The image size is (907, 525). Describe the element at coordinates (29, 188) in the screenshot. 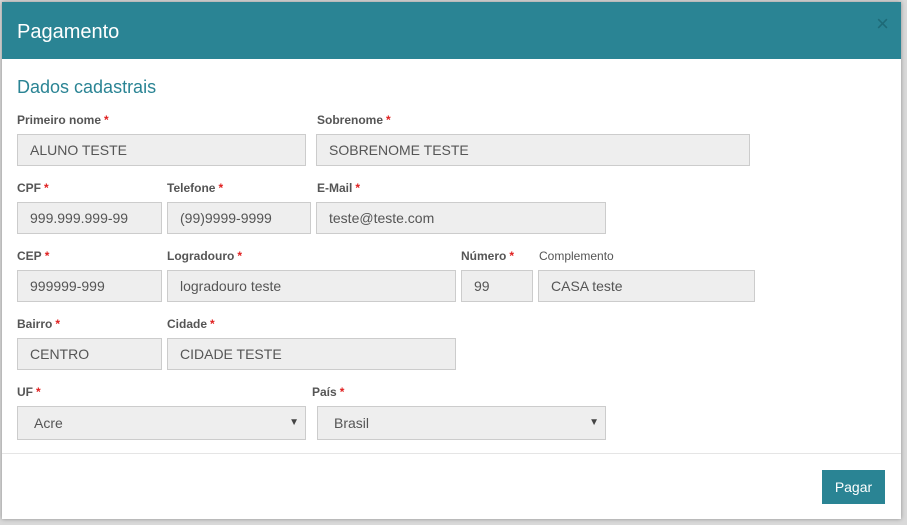

I see `cpf-label-text: CPF` at that location.